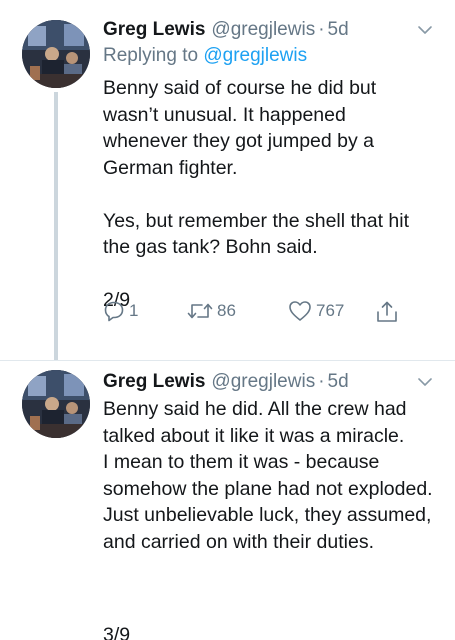 The width and height of the screenshot is (455, 640). What do you see at coordinates (134, 310) in the screenshot?
I see `reply-count: 1` at bounding box center [134, 310].